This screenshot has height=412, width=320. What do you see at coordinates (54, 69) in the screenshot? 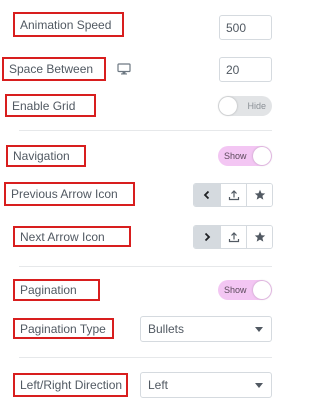
I see `space-between-label: Space Between` at bounding box center [54, 69].